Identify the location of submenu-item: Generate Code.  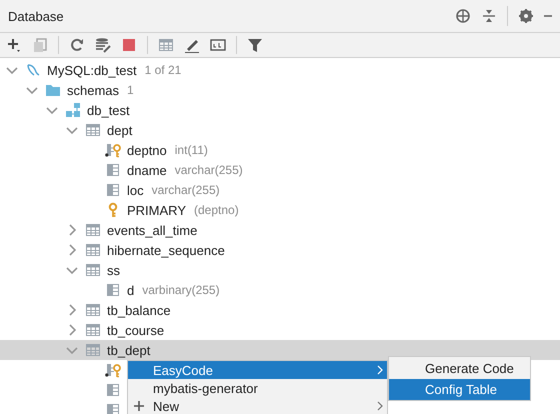
(459, 368).